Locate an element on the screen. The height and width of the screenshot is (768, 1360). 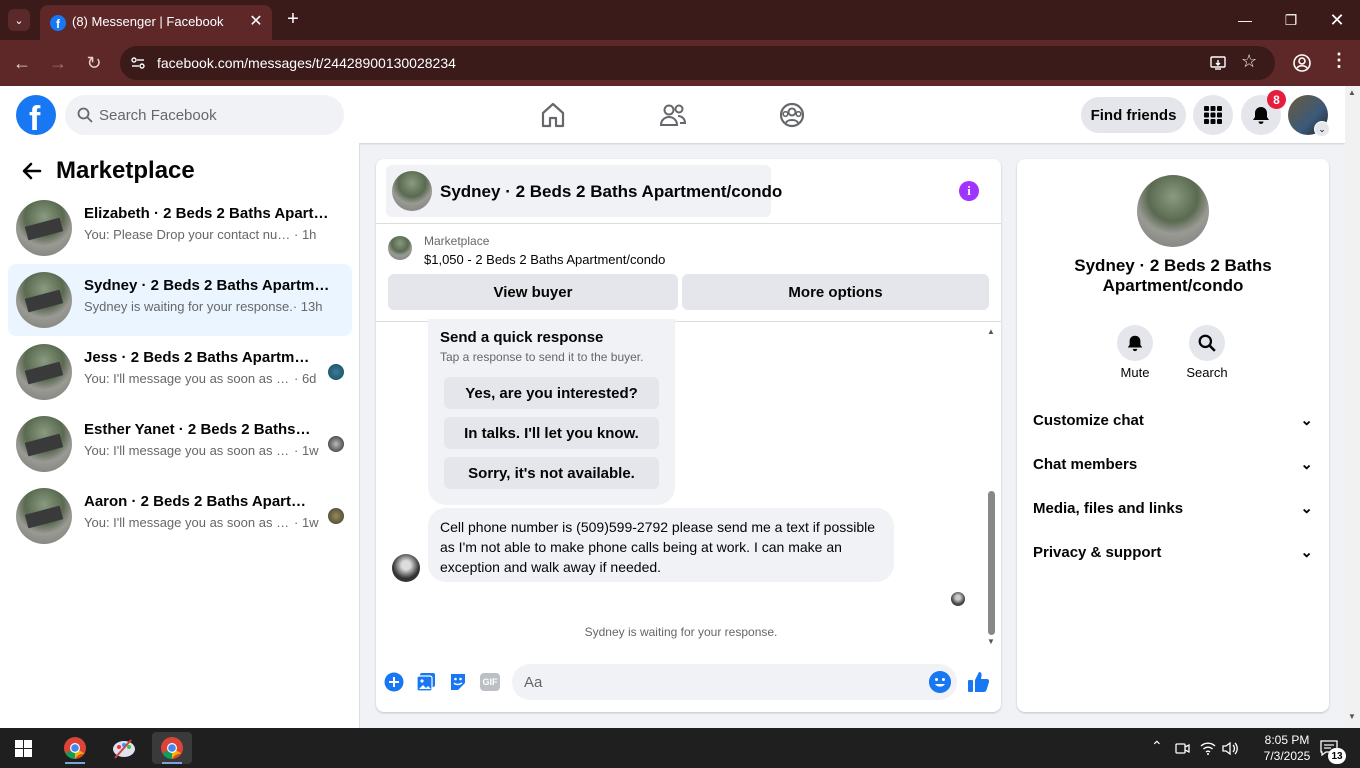
quick-response-button: In talks. I'll let you know. is located at coordinates (551, 433).